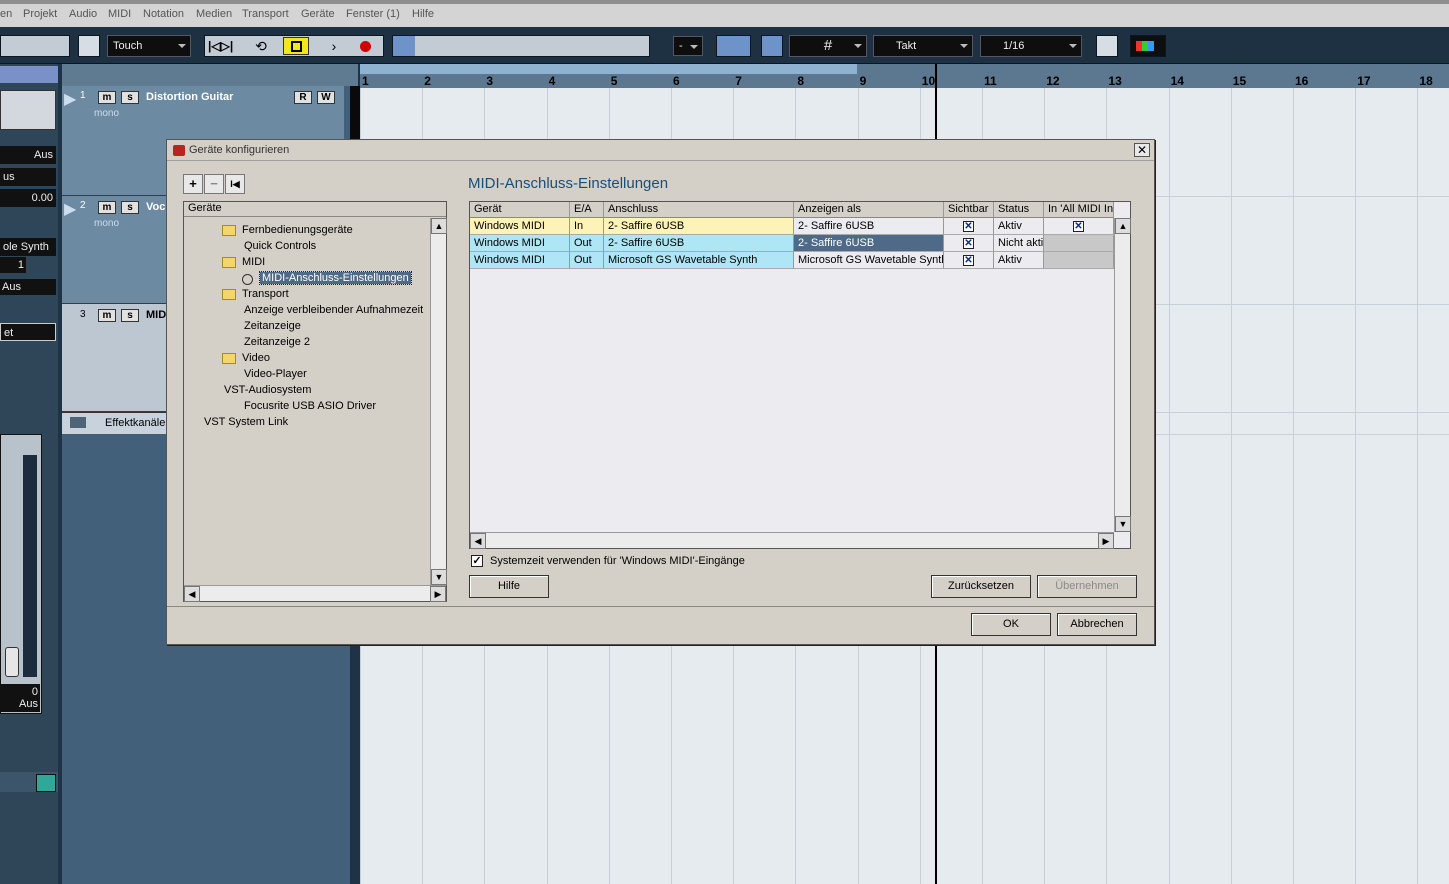 This screenshot has height=884, width=1449. Describe the element at coordinates (6, 14) in the screenshot. I see `menu-item-datei: en` at that location.